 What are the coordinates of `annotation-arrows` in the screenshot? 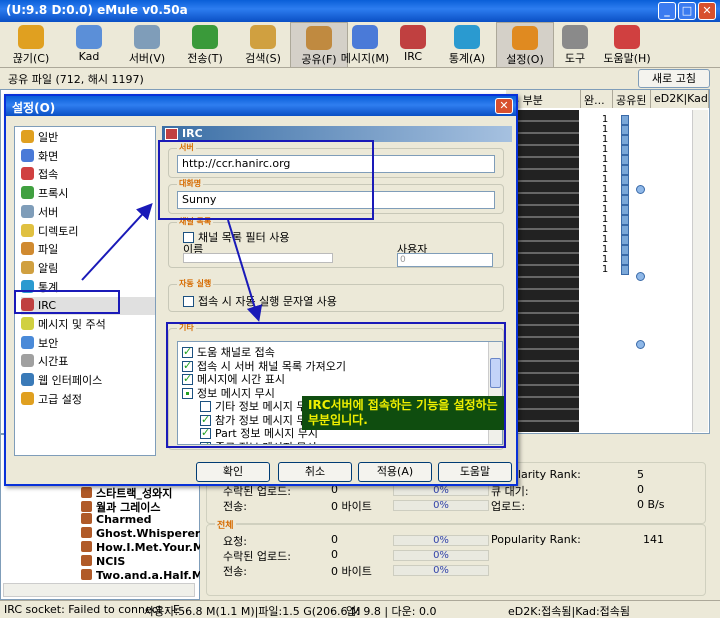 It's located at (172, 262).